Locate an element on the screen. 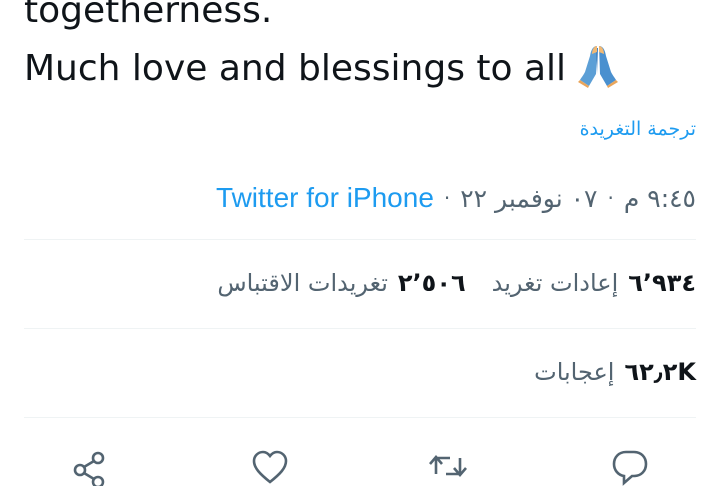  likes-stat: ٦٢٫٢K إعجابات is located at coordinates (615, 372).